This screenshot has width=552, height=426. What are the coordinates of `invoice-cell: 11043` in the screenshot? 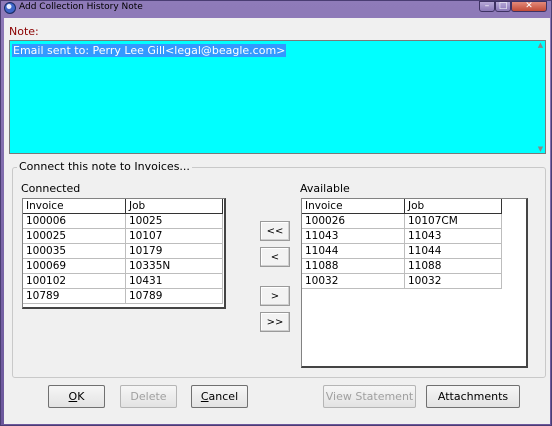 It's located at (353, 236).